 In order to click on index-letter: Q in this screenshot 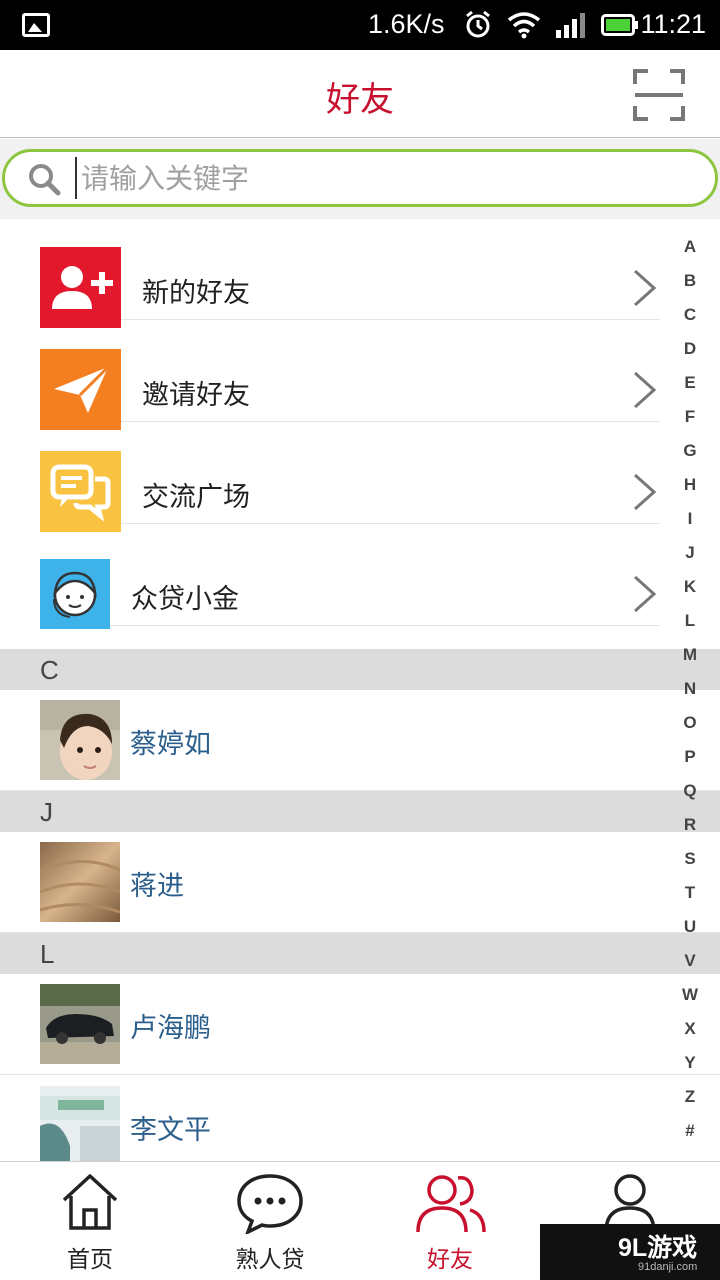, I will do `click(690, 794)`.